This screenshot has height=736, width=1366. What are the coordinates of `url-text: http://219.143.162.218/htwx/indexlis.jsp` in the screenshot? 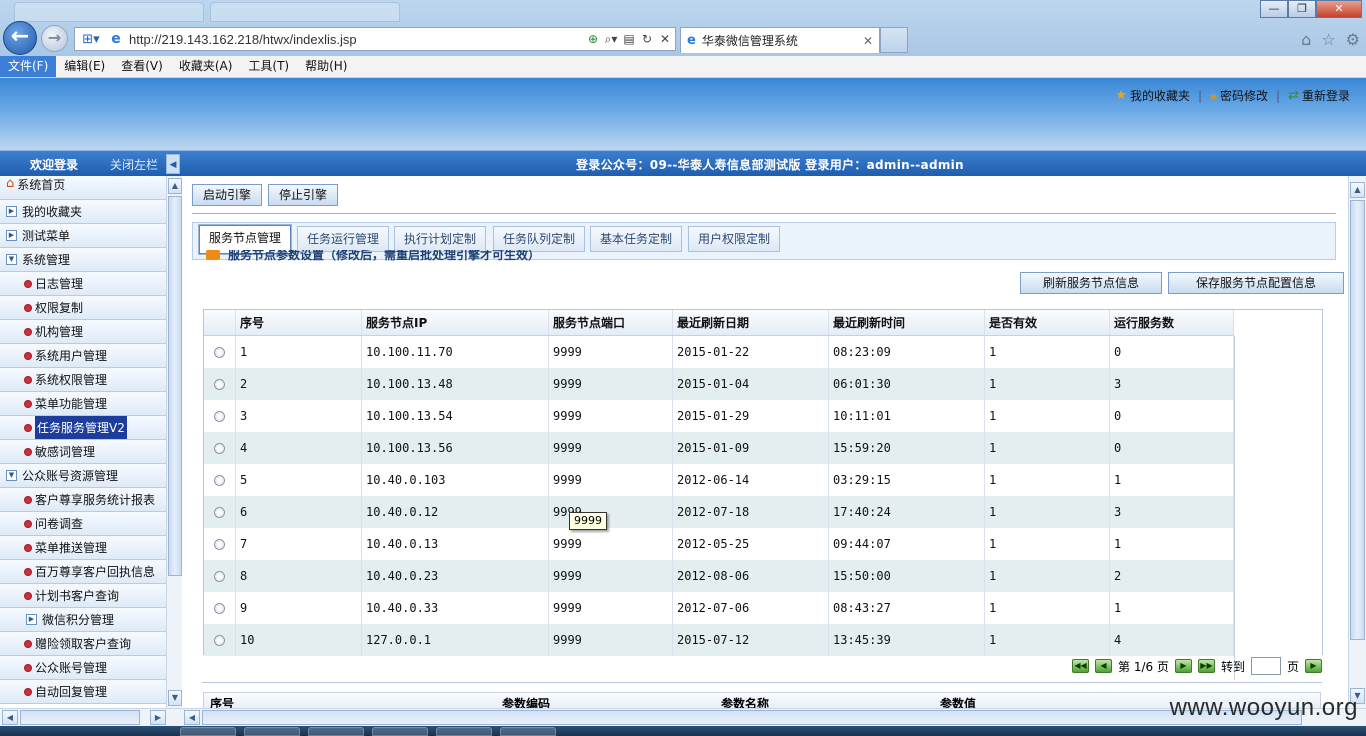 It's located at (355, 39).